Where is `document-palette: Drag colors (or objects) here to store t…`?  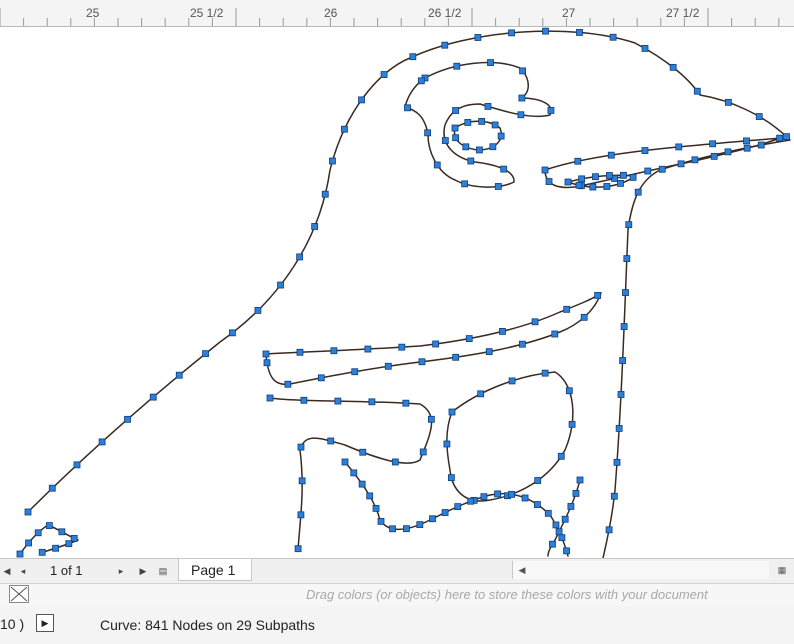
document-palette: Drag colors (or objects) here to store t… is located at coordinates (397, 595).